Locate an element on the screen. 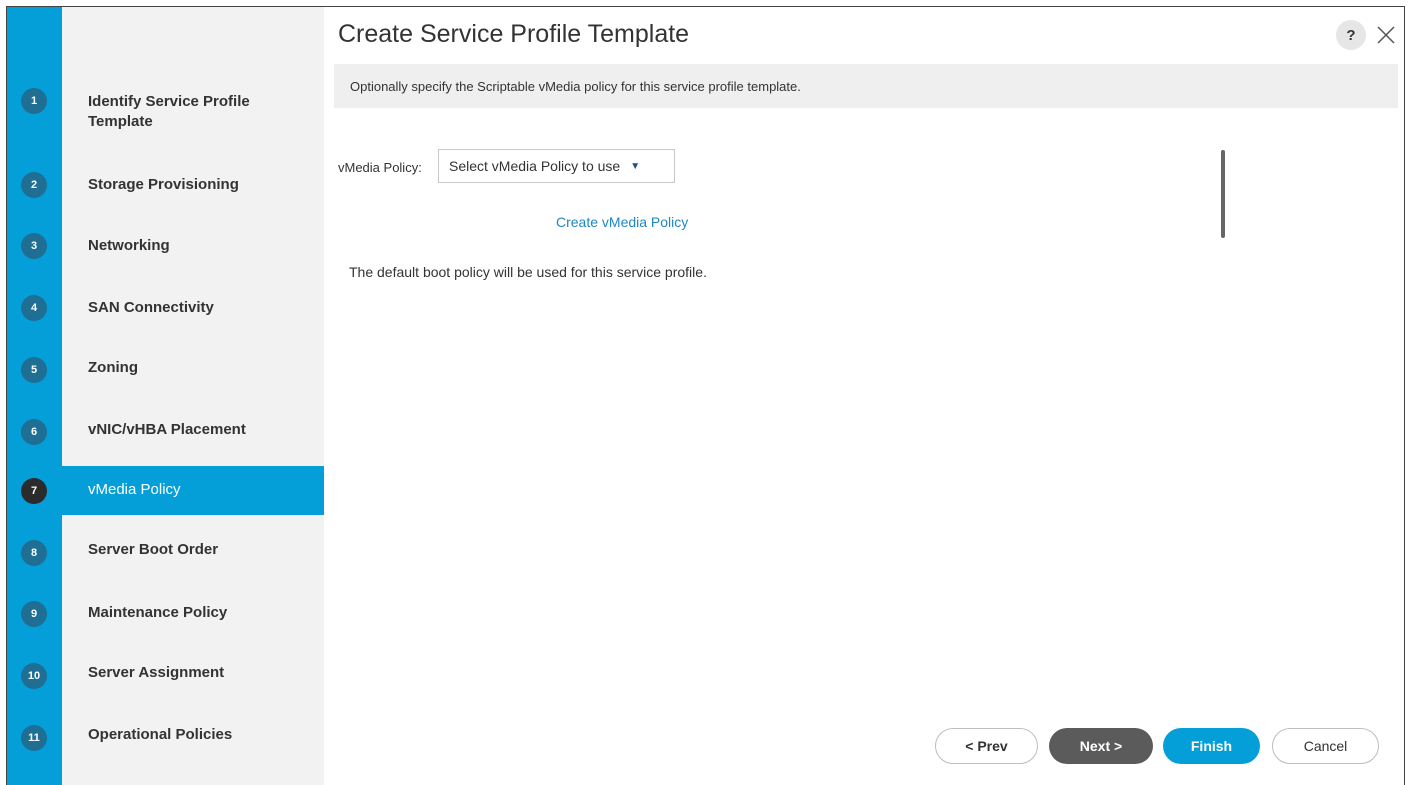 This screenshot has width=1411, height=785. step-label: Server Boot Order is located at coordinates (153, 549).